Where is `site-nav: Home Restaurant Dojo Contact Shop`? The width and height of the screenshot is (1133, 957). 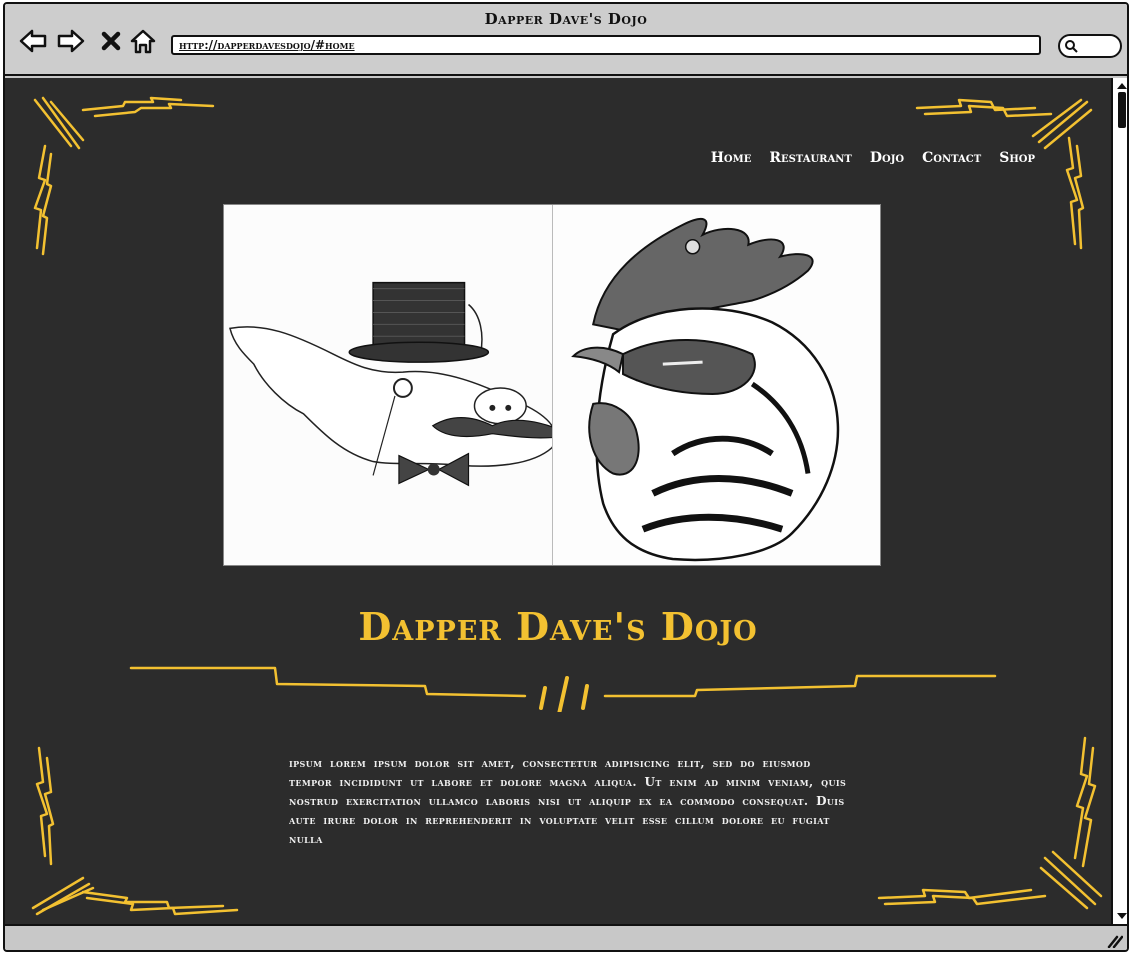
site-nav: Home Restaurant Dojo Contact Shop is located at coordinates (873, 158).